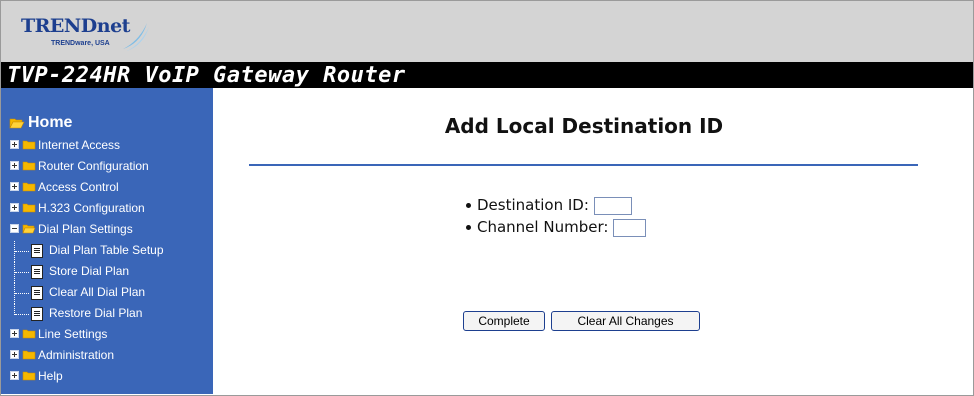 Image resolution: width=974 pixels, height=396 pixels. Describe the element at coordinates (584, 126) in the screenshot. I see `page-title: Add Local Destination ID` at that location.